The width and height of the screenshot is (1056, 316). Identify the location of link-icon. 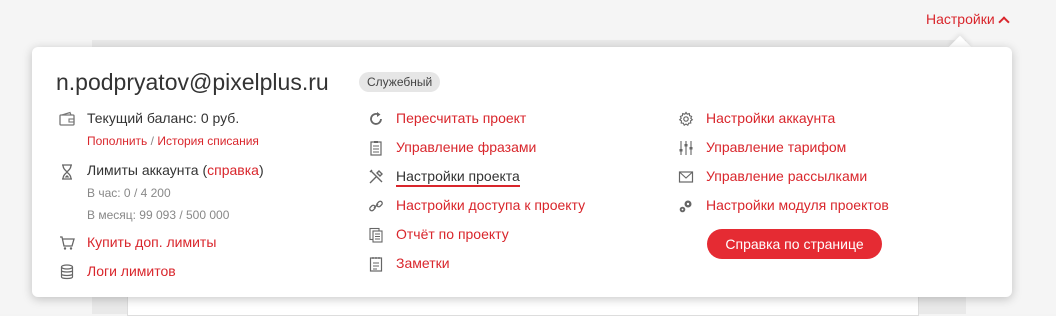
(376, 206).